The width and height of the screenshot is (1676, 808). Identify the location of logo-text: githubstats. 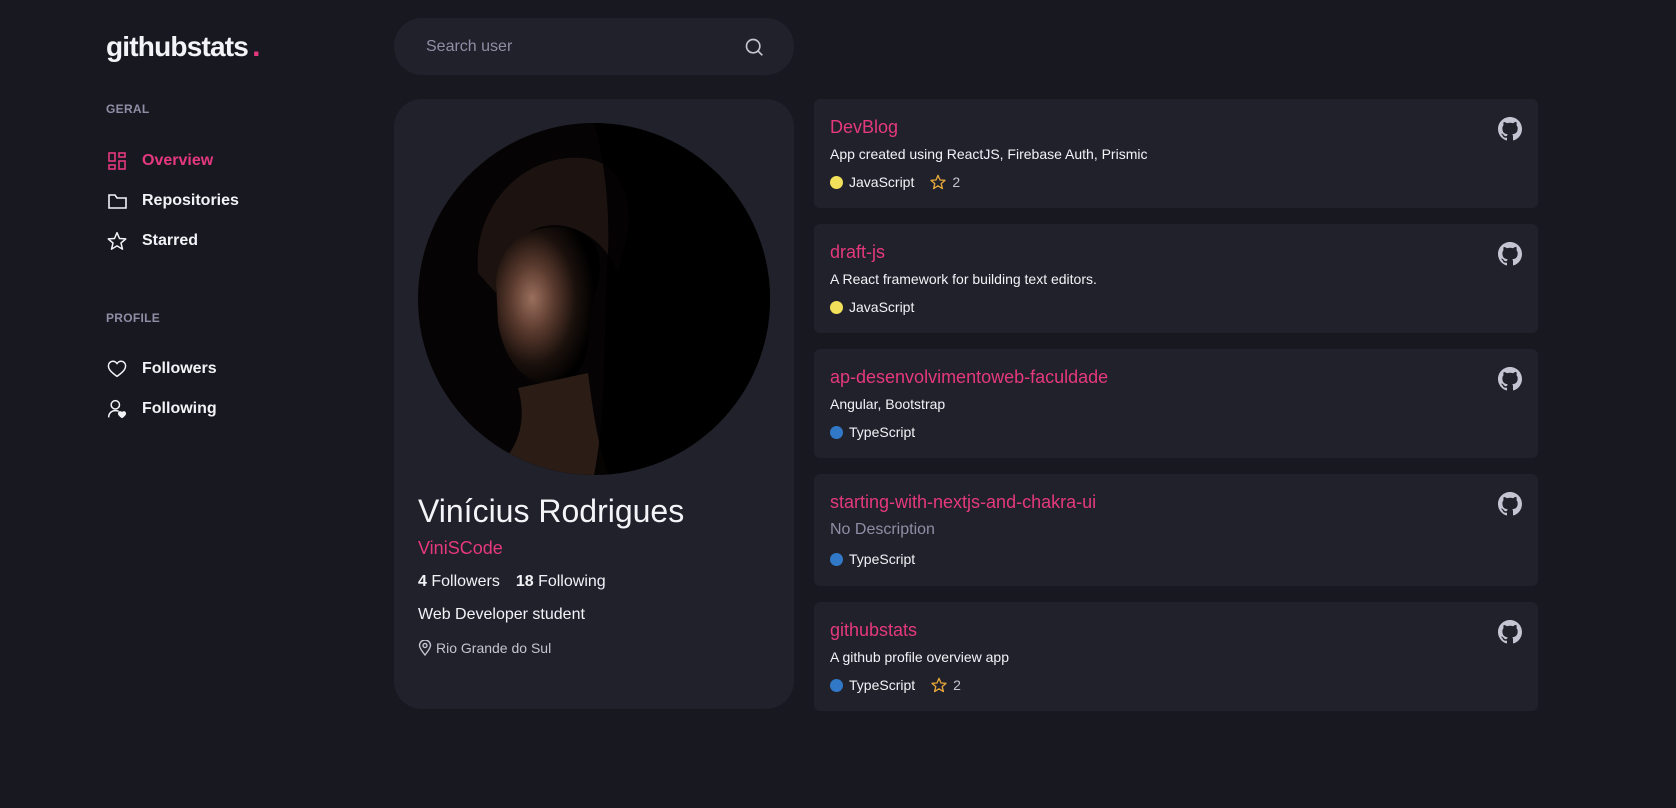
(177, 46).